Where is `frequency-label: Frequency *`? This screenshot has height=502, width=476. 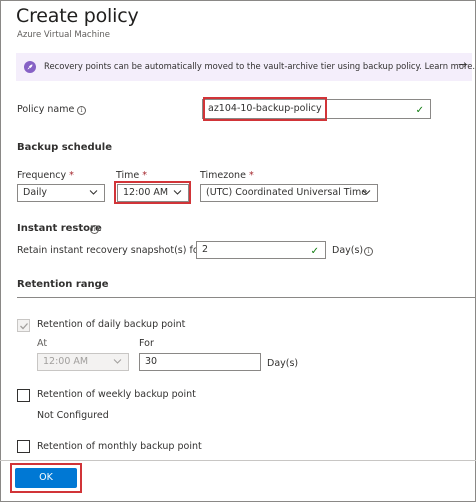
frequency-label: Frequency * is located at coordinates (45, 175).